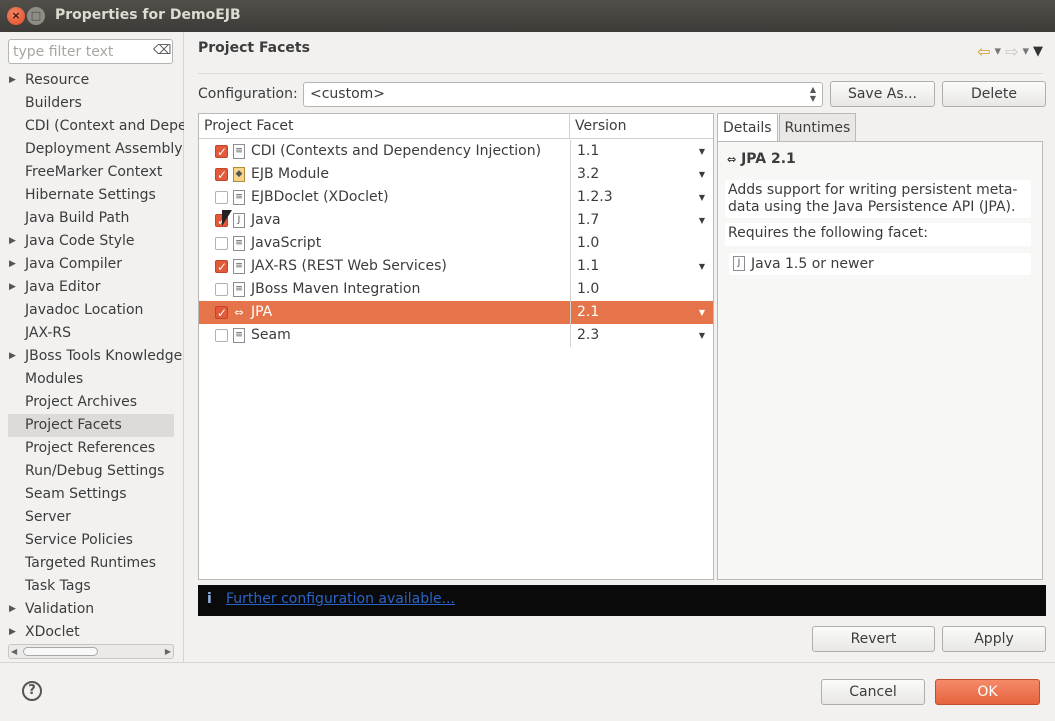  What do you see at coordinates (92, 310) in the screenshot?
I see `sidebar-item: Javadoc Location` at bounding box center [92, 310].